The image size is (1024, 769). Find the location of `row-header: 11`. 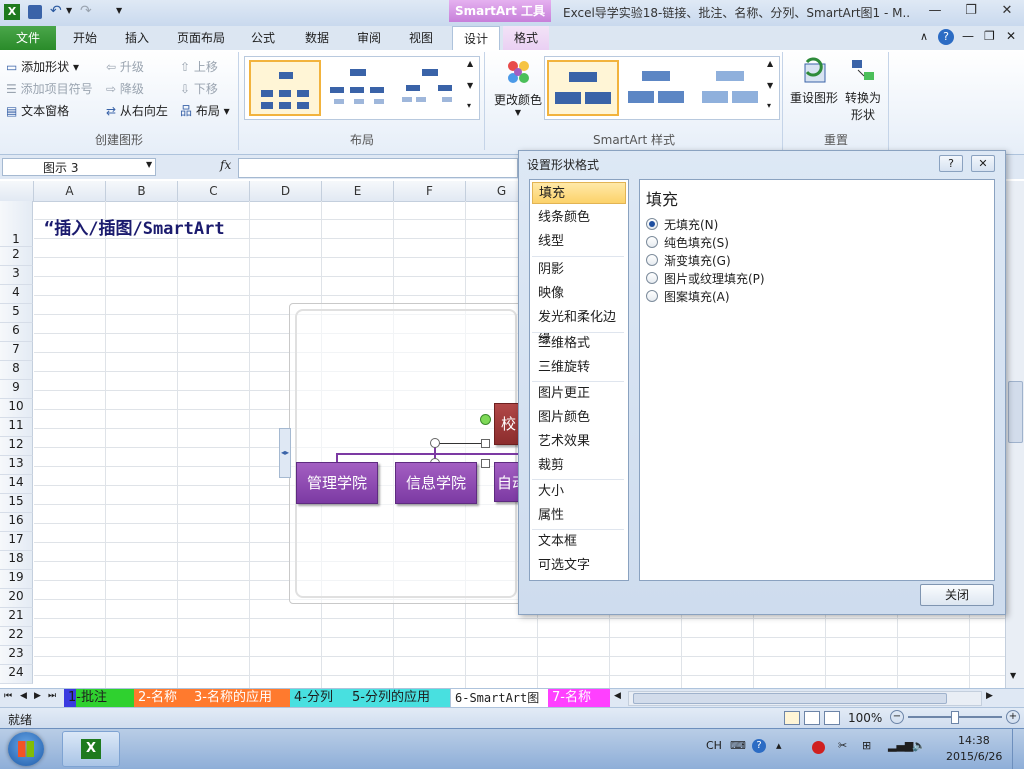

row-header: 11 is located at coordinates (16, 427).